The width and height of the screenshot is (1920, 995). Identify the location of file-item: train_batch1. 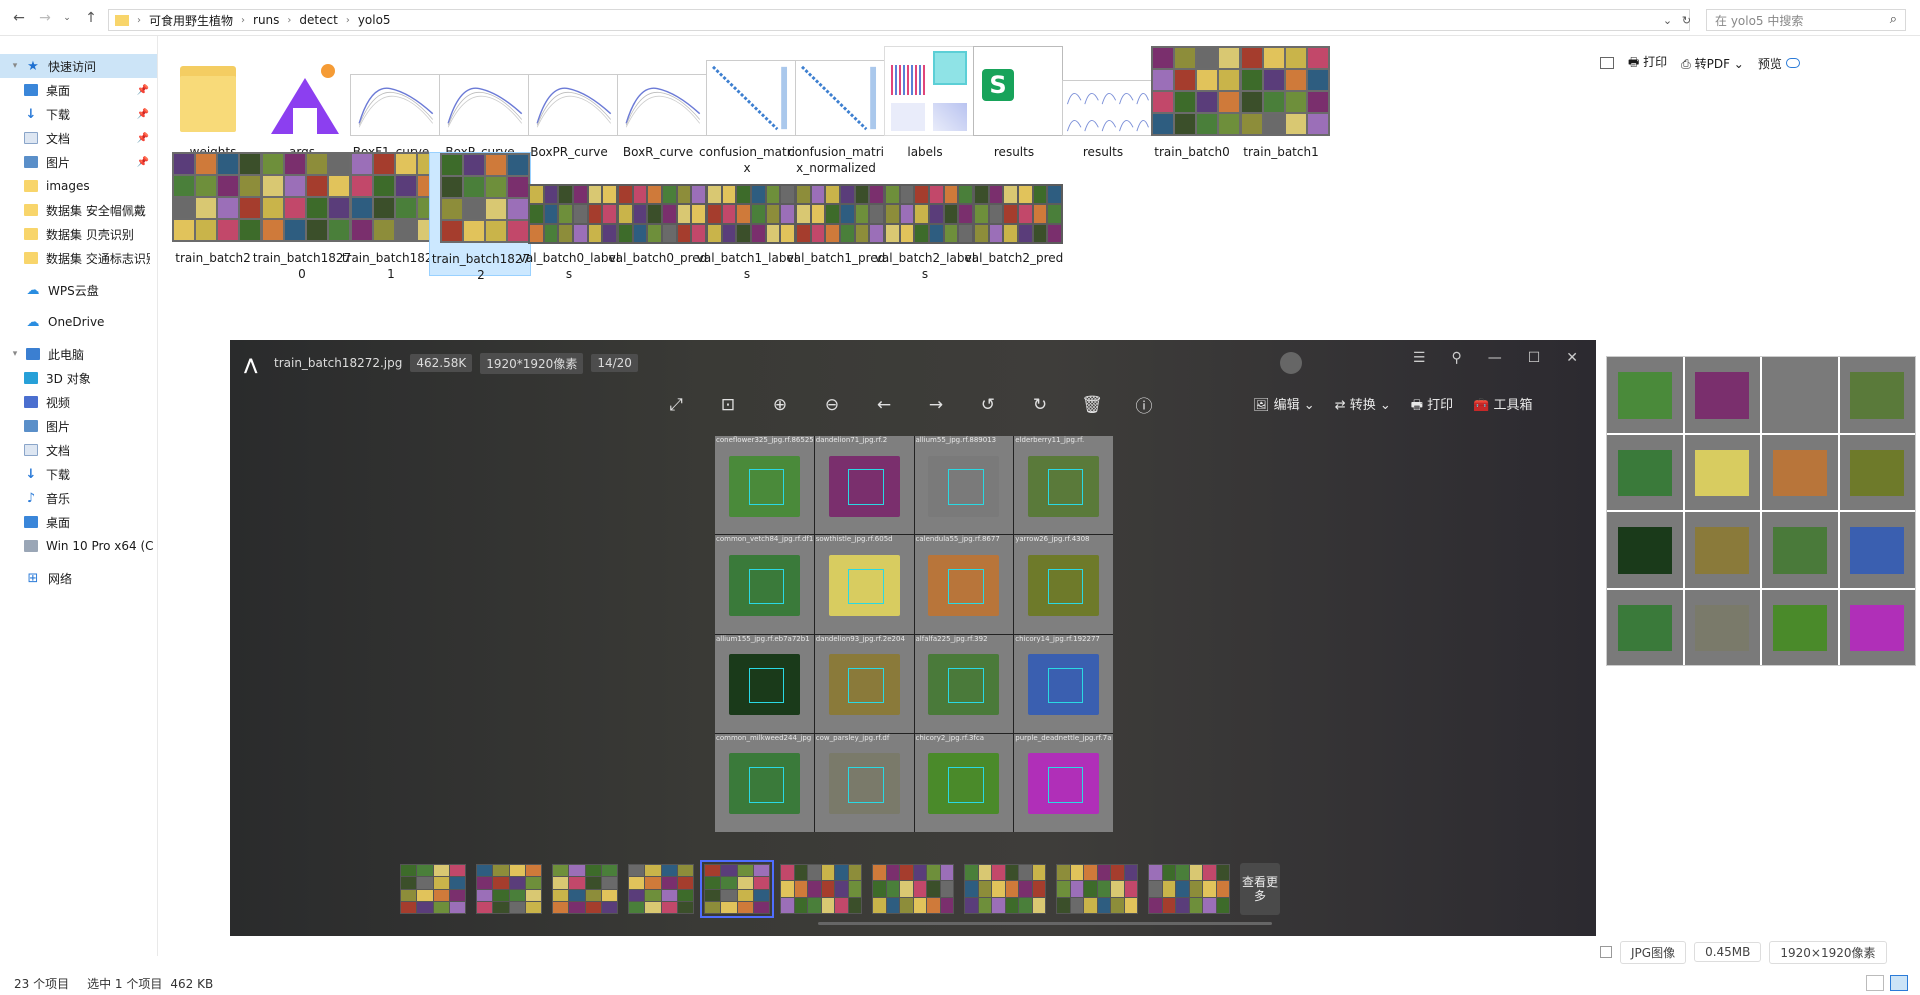
(1281, 108).